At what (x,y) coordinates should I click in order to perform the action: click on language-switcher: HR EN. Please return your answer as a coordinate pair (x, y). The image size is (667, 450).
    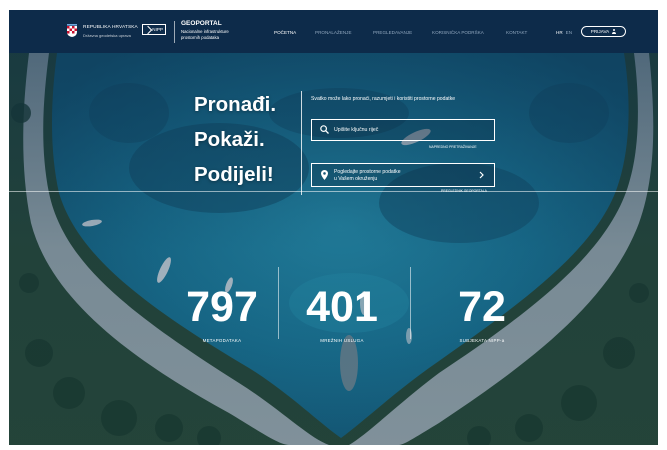
    Looking at the image, I should click on (564, 32).